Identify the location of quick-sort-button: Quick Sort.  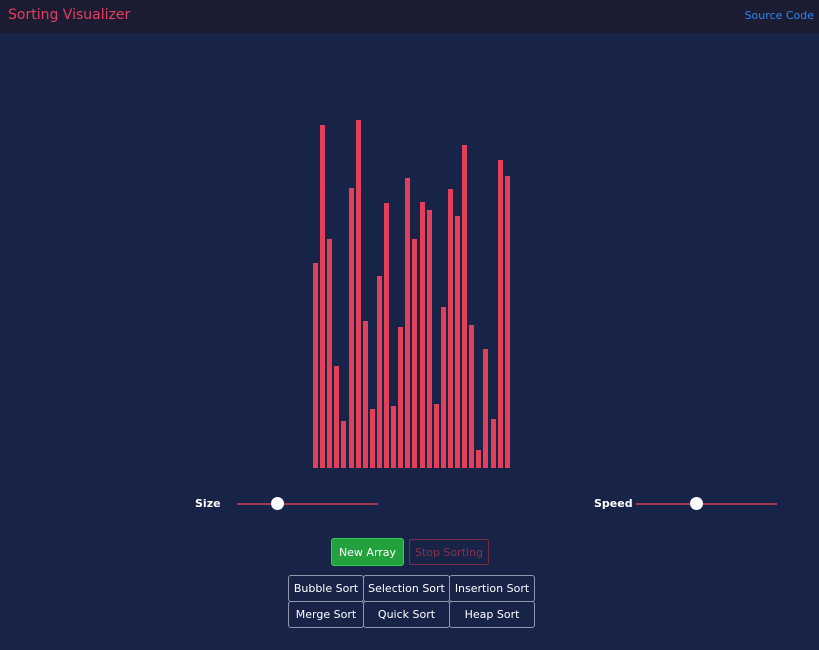
(406, 614).